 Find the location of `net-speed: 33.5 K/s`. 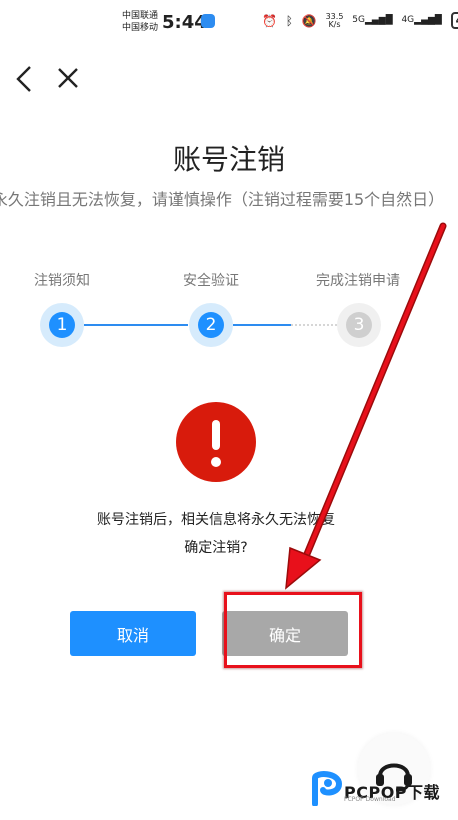

net-speed: 33.5 K/s is located at coordinates (334, 20).